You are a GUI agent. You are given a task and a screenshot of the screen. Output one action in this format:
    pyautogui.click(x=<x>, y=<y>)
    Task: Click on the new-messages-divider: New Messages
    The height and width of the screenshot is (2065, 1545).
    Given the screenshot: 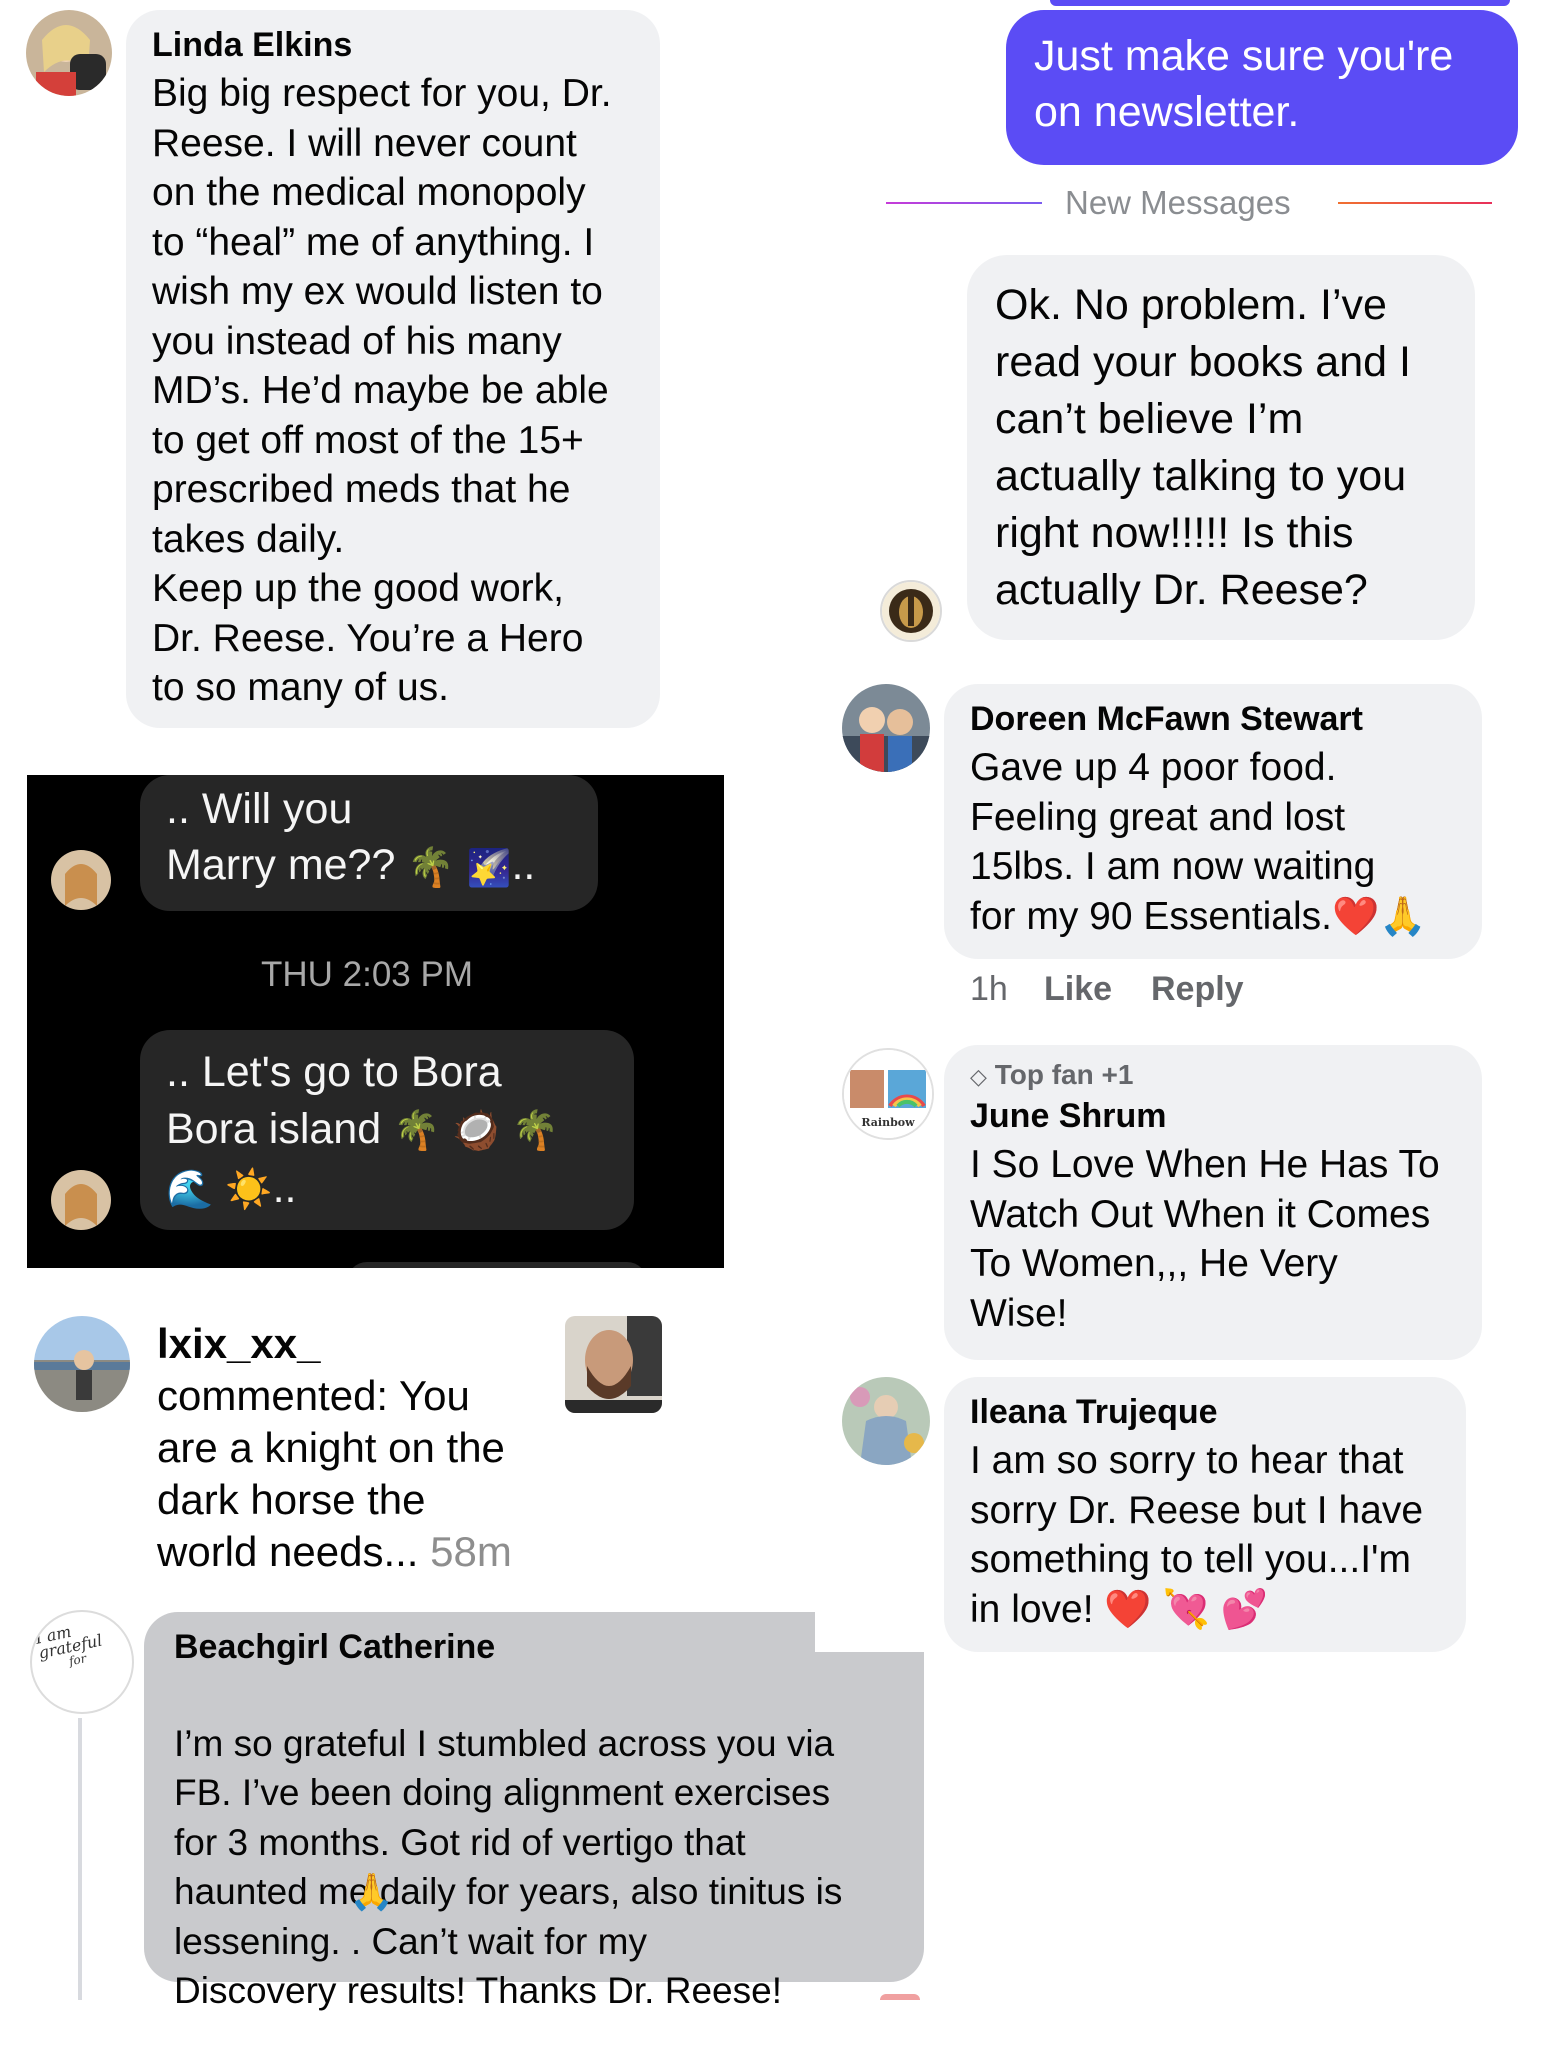 What is the action you would take?
    pyautogui.click(x=1178, y=202)
    